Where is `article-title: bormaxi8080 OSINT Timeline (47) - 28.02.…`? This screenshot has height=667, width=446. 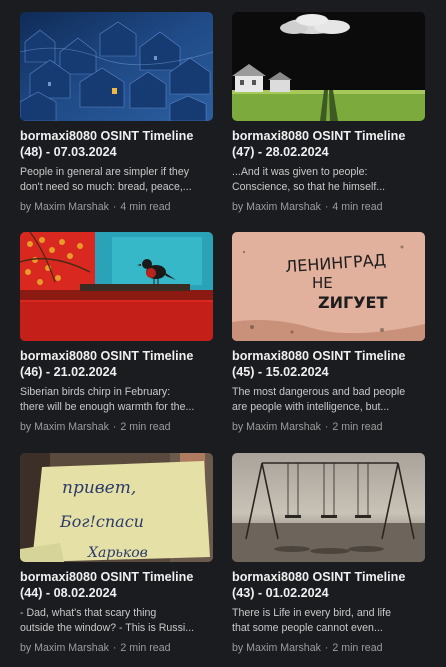 article-title: bormaxi8080 OSINT Timeline (47) - 28.02.… is located at coordinates (328, 144).